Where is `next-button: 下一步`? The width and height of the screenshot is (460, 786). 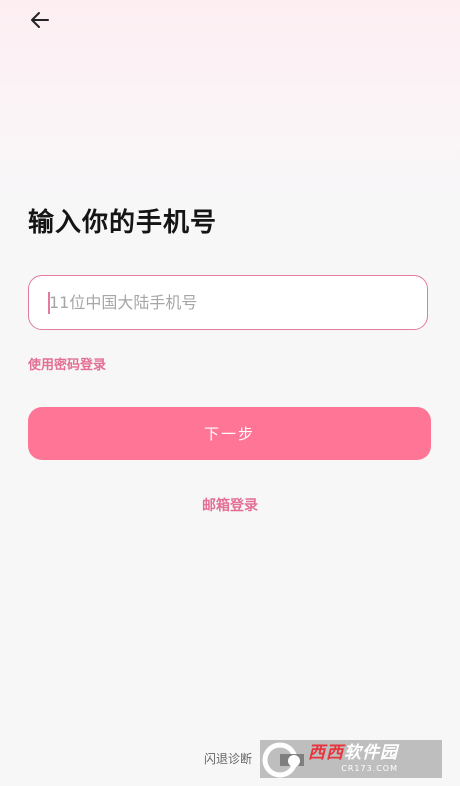
next-button: 下一步 is located at coordinates (229, 433).